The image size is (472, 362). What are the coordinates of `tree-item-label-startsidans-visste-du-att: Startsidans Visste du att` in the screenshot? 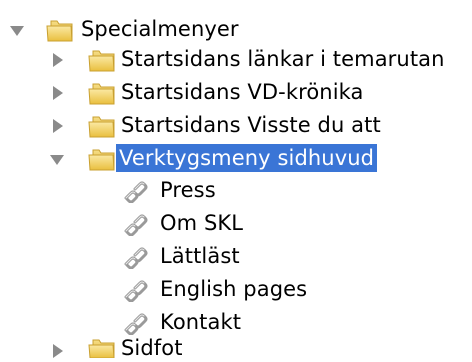 It's located at (251, 125).